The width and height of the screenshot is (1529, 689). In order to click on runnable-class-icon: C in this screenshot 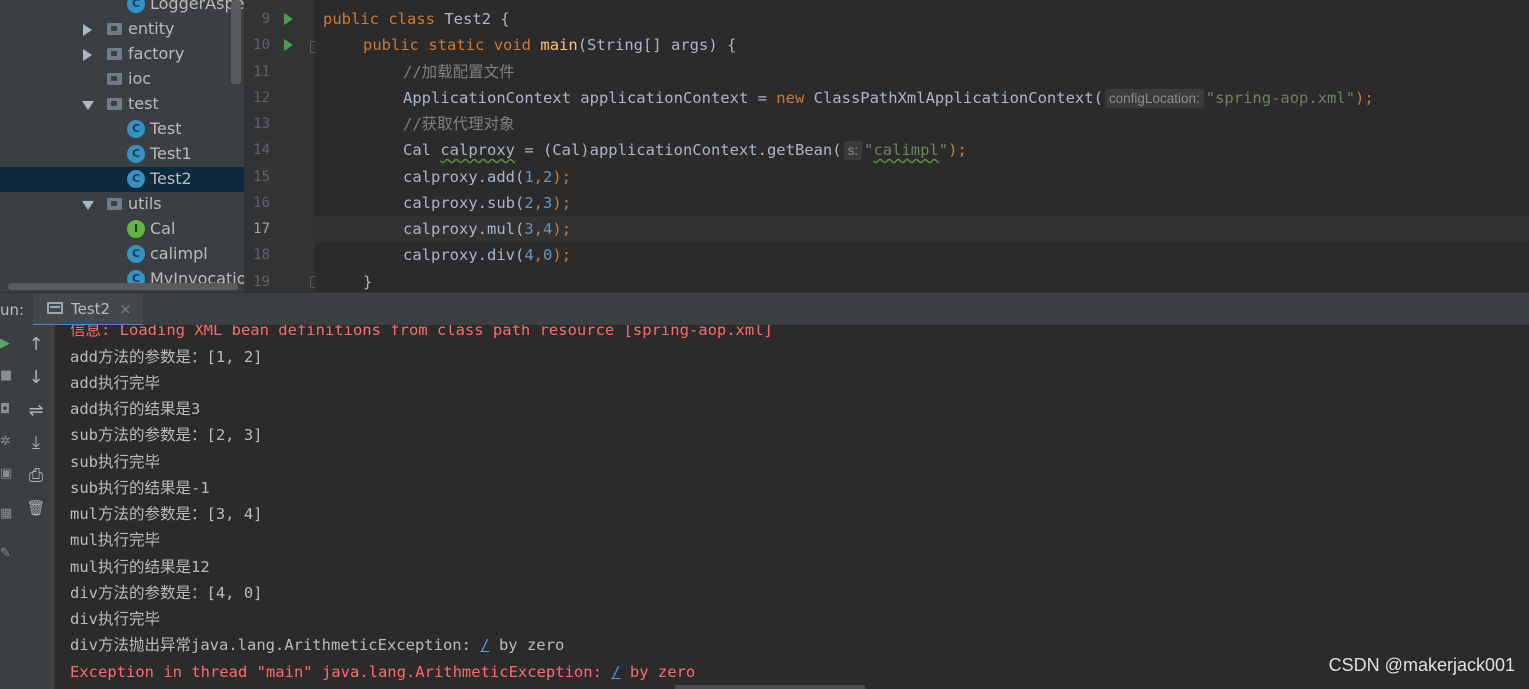, I will do `click(136, 179)`.